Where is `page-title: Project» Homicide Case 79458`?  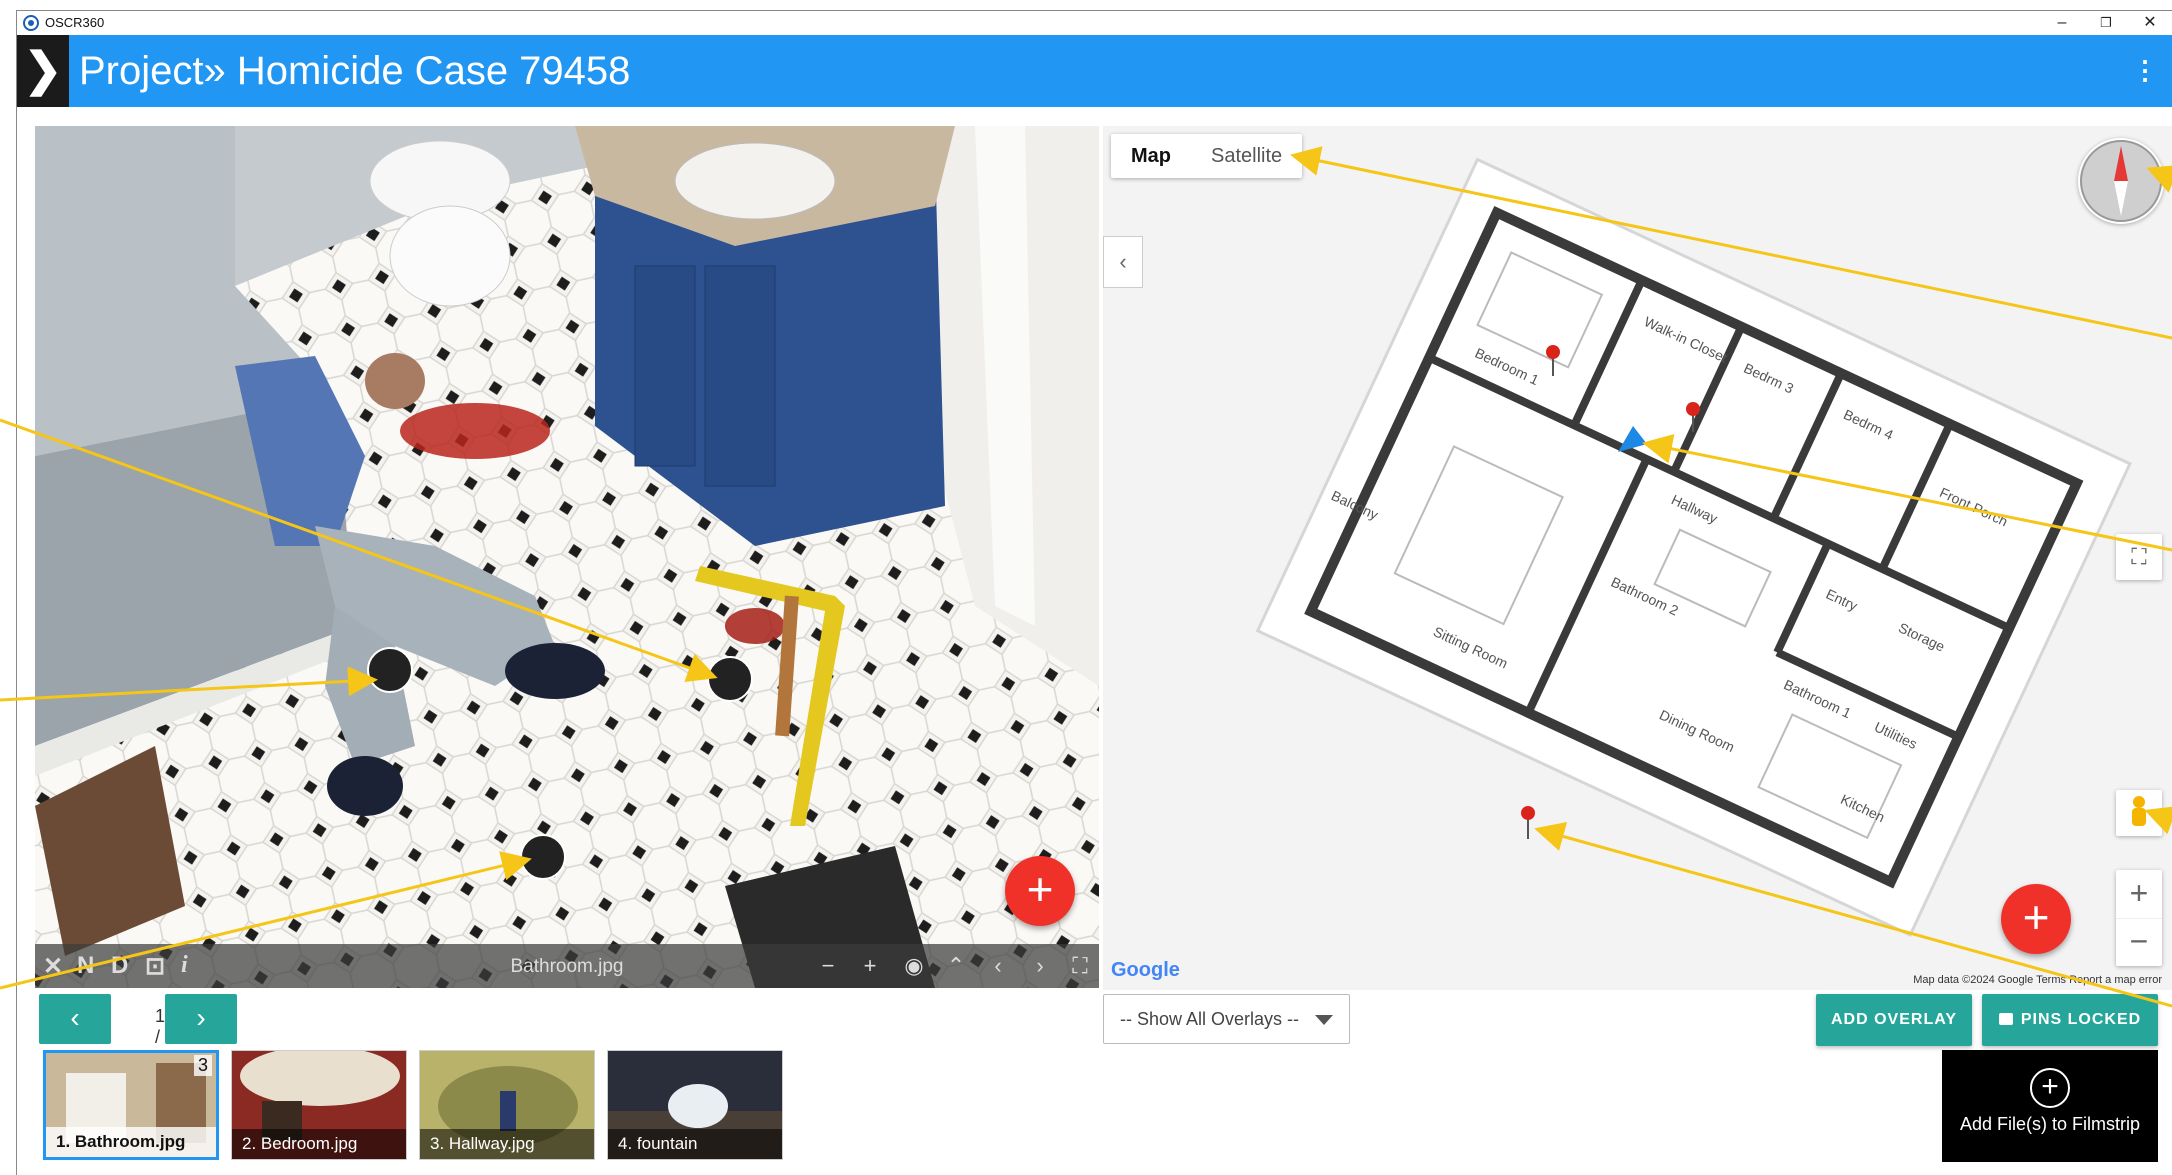
page-title: Project» Homicide Case 79458 is located at coordinates (355, 71).